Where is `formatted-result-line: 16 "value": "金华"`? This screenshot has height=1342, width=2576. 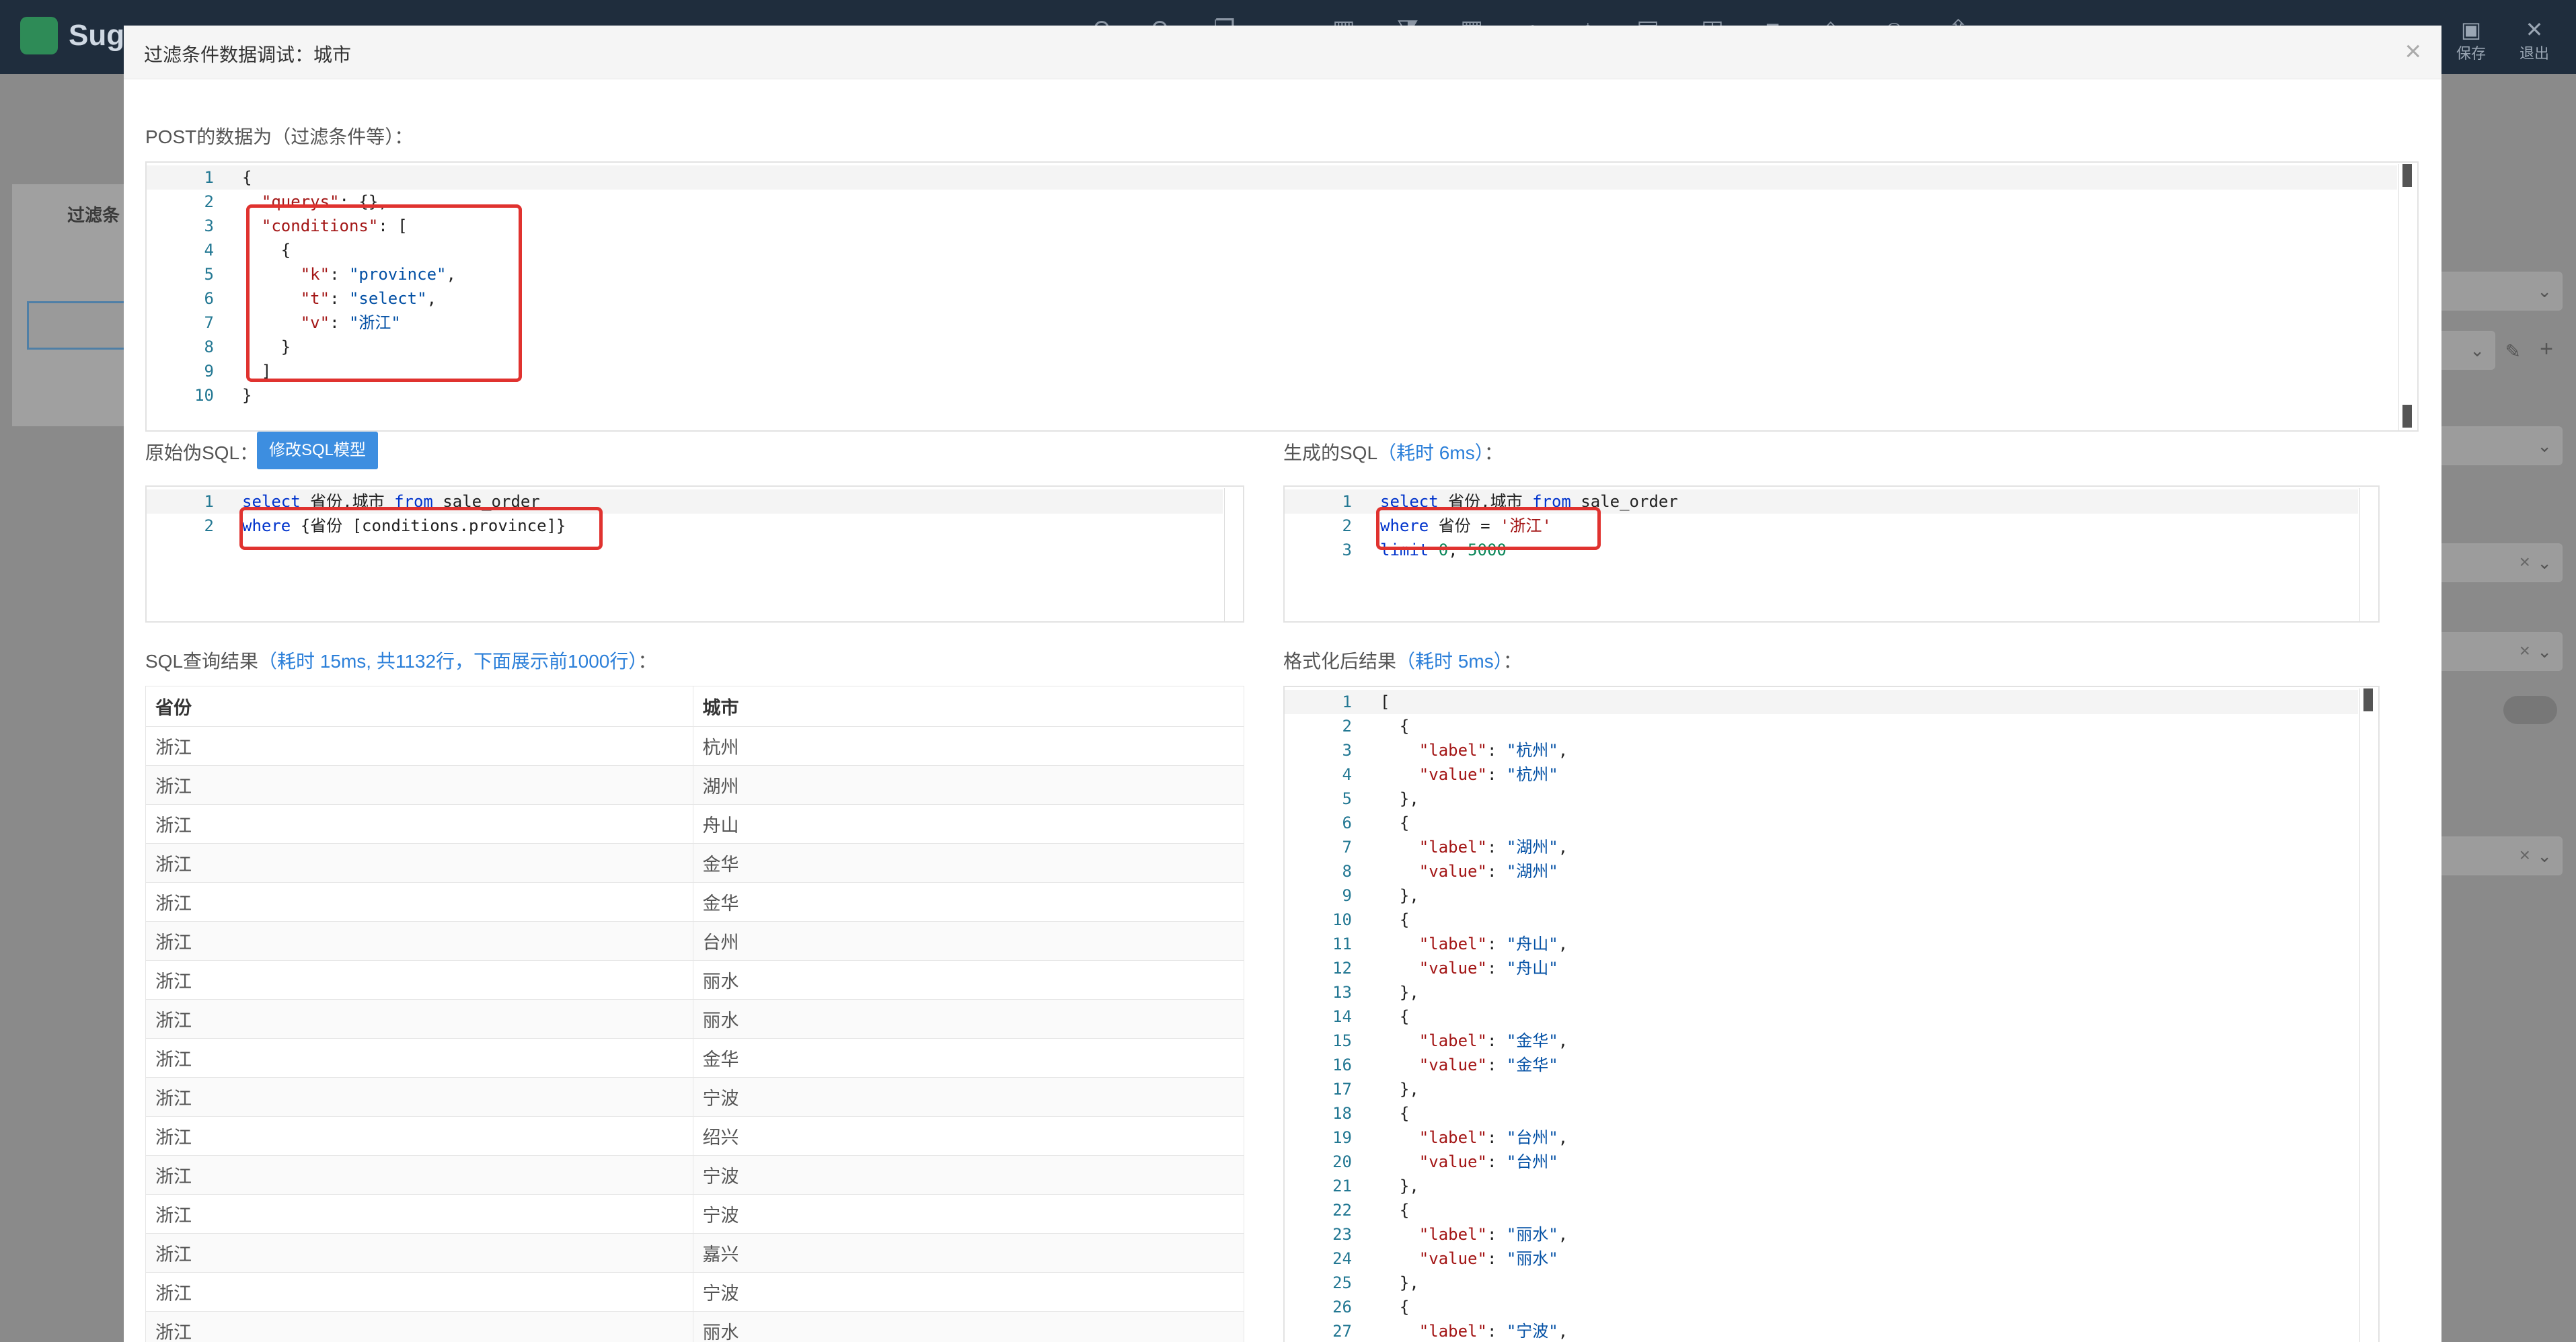 formatted-result-line: 16 "value": "金华" is located at coordinates (1821, 1065).